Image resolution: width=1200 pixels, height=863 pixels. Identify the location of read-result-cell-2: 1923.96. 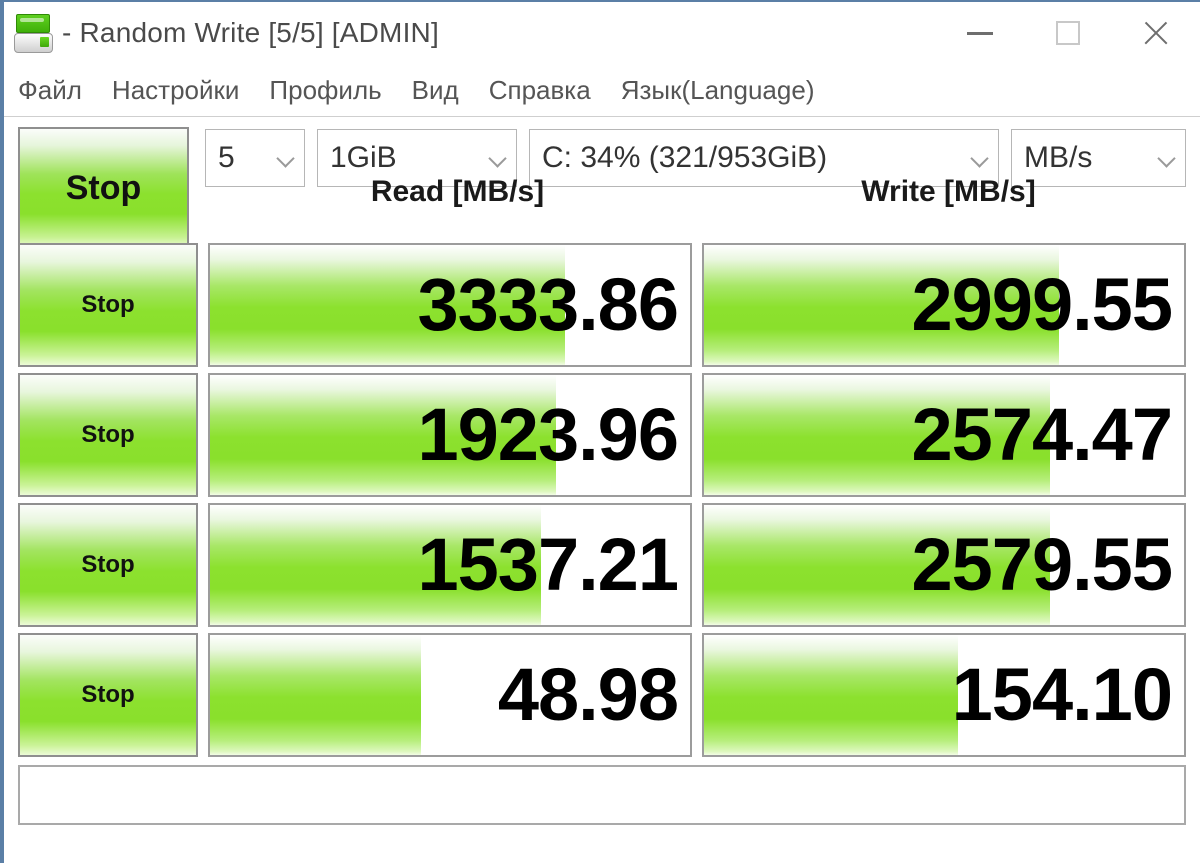
(450, 435).